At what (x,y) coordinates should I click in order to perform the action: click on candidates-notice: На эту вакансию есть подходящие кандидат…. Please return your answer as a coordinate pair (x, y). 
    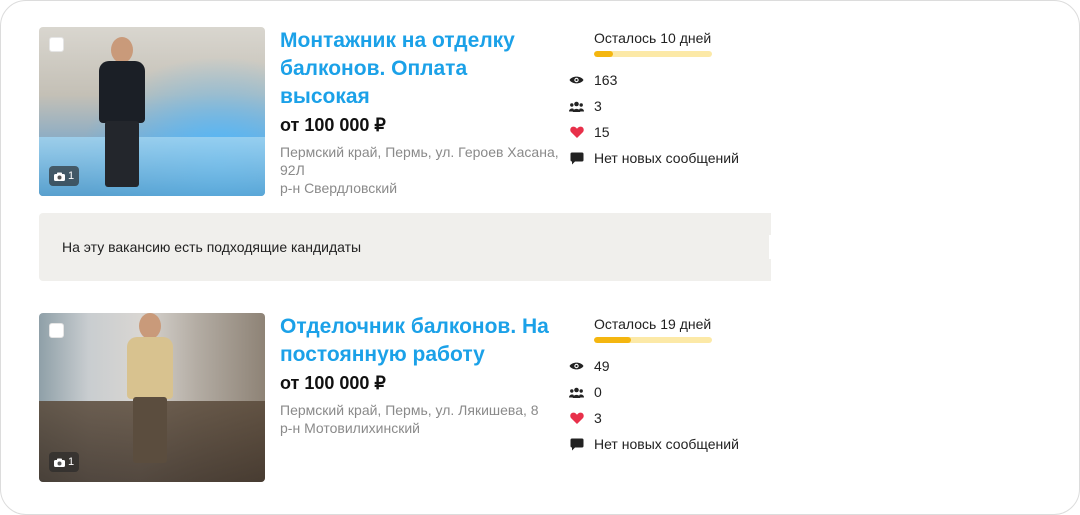
    Looking at the image, I should click on (406, 247).